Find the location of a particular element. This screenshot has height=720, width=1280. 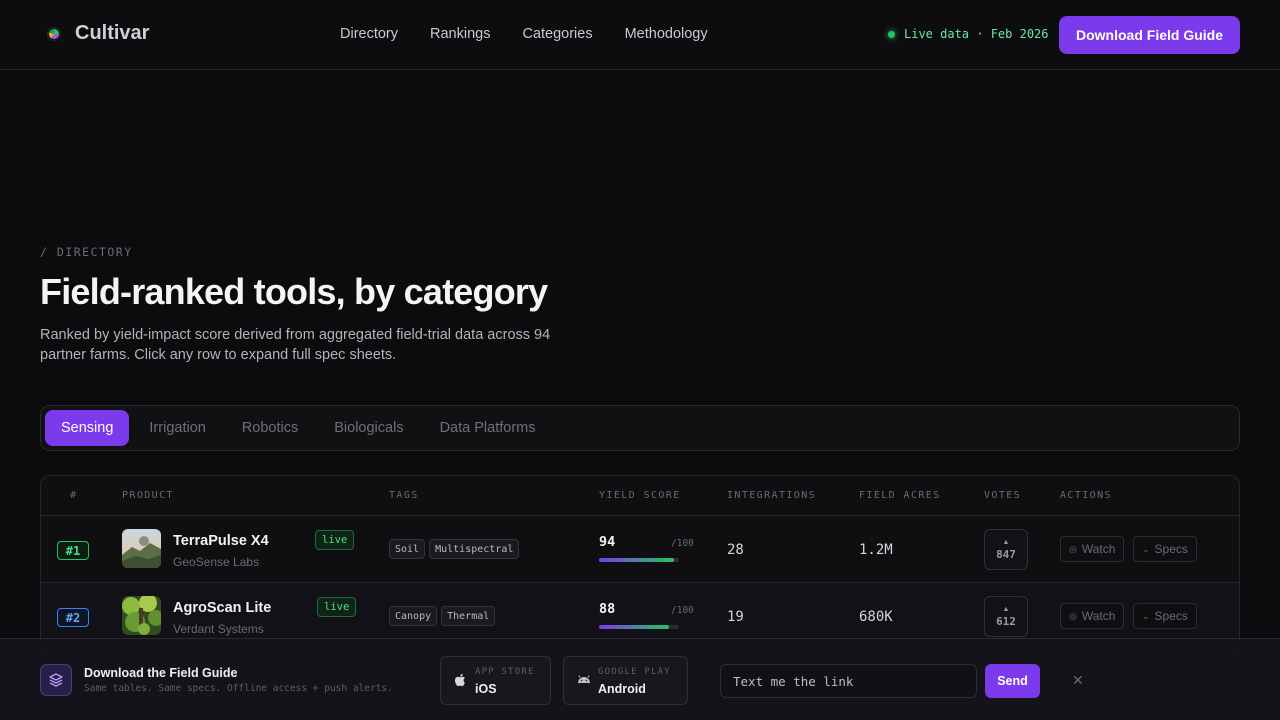

column-header-yield-score: YIELD SCORE is located at coordinates (640, 495).